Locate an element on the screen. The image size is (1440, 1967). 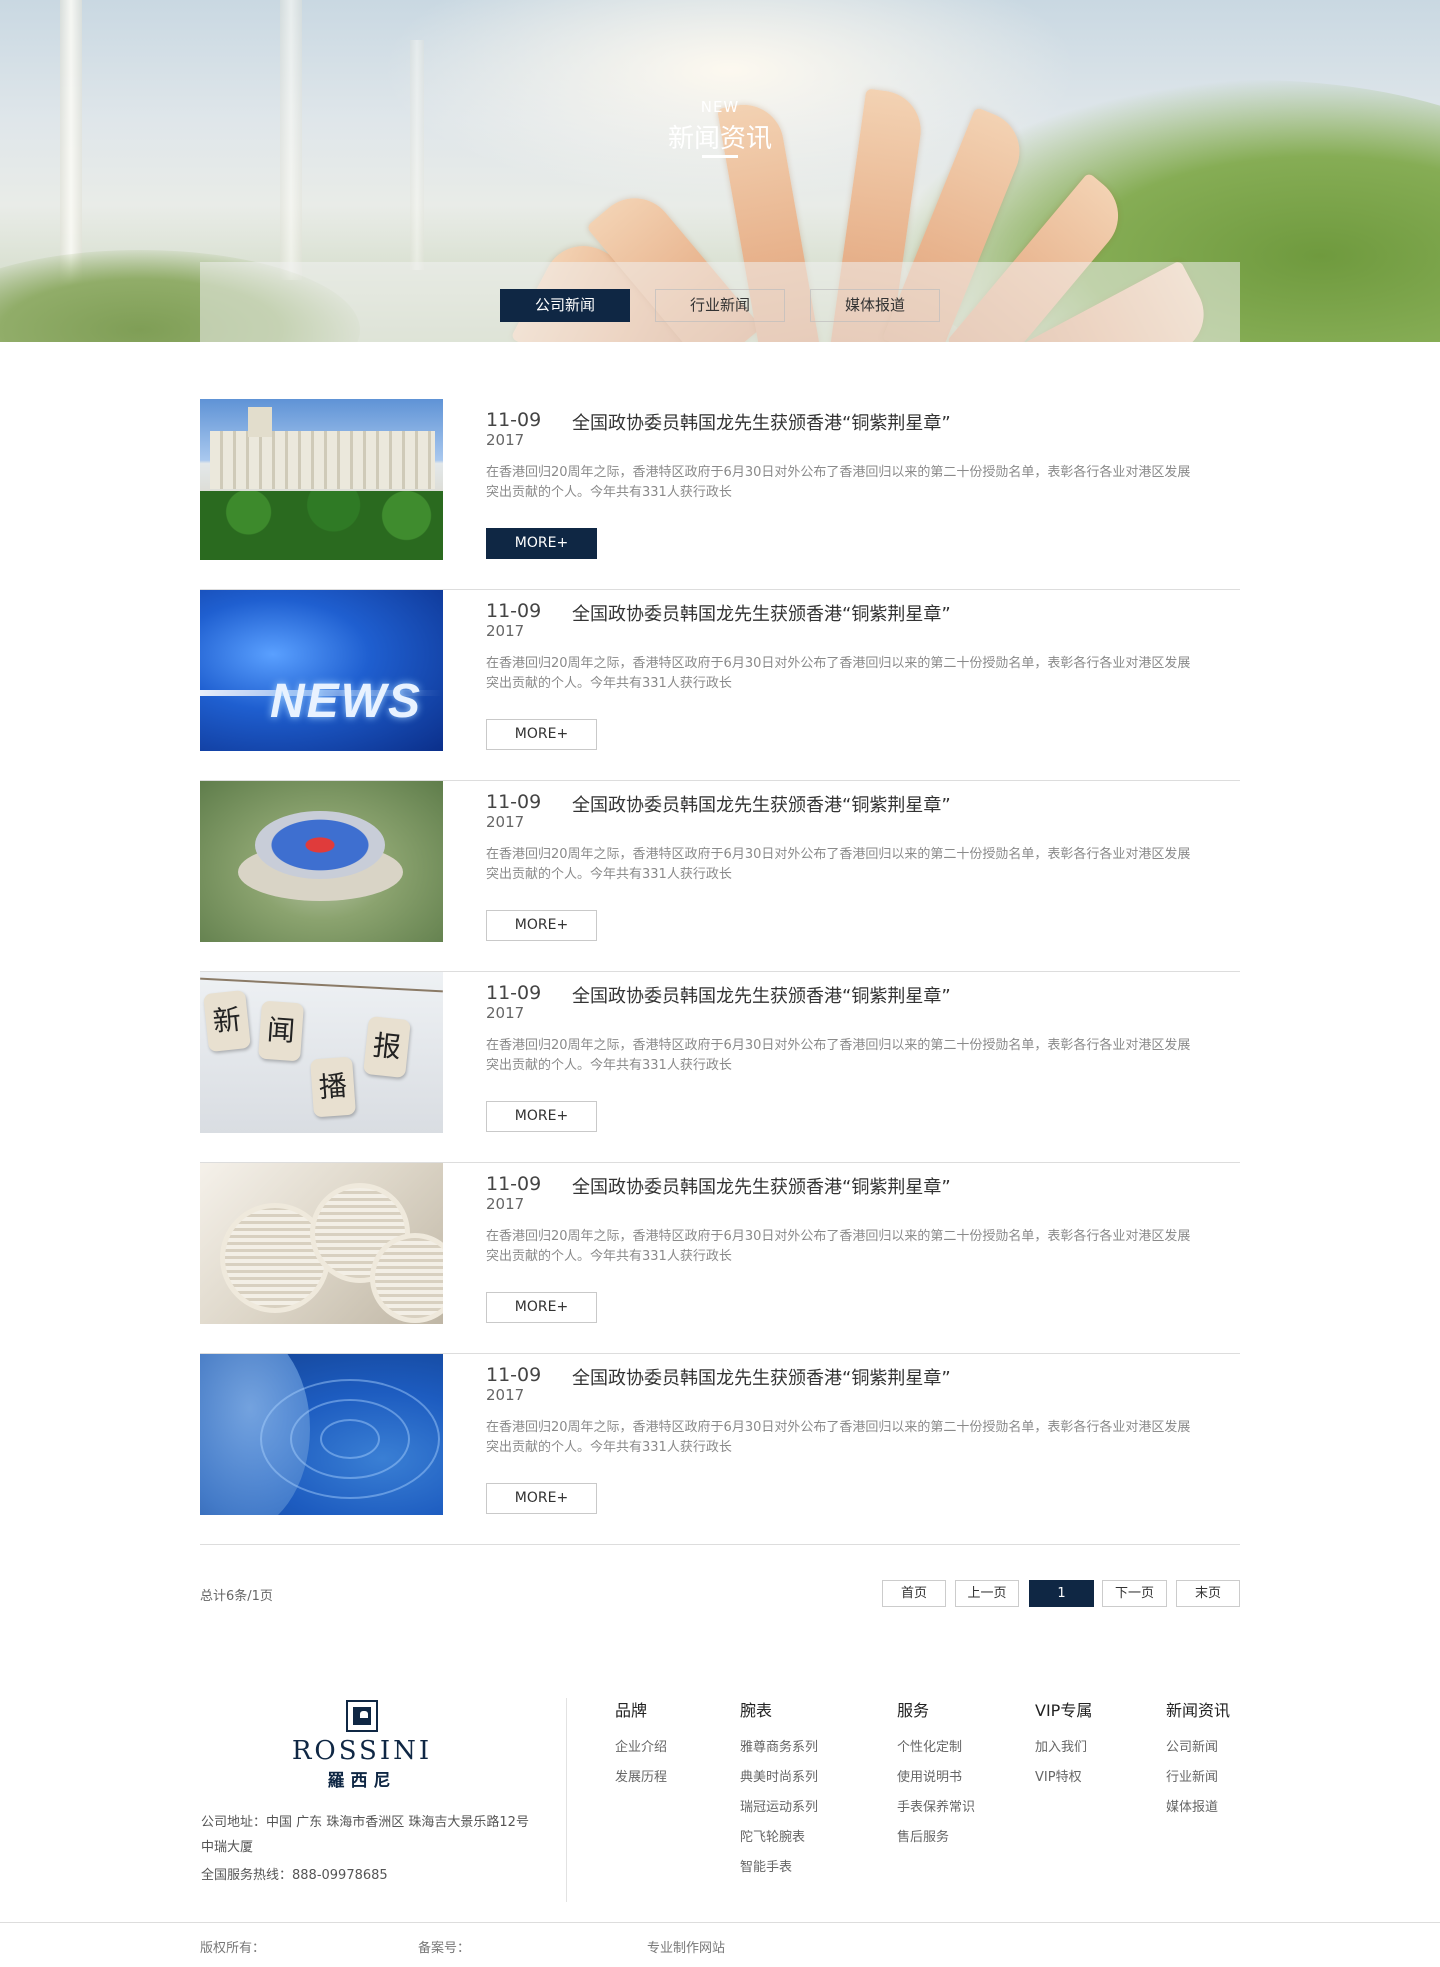
footer-column-news: 新闻资讯 公司新闻 行业新闻 媒体报道 is located at coordinates (1198, 1760).